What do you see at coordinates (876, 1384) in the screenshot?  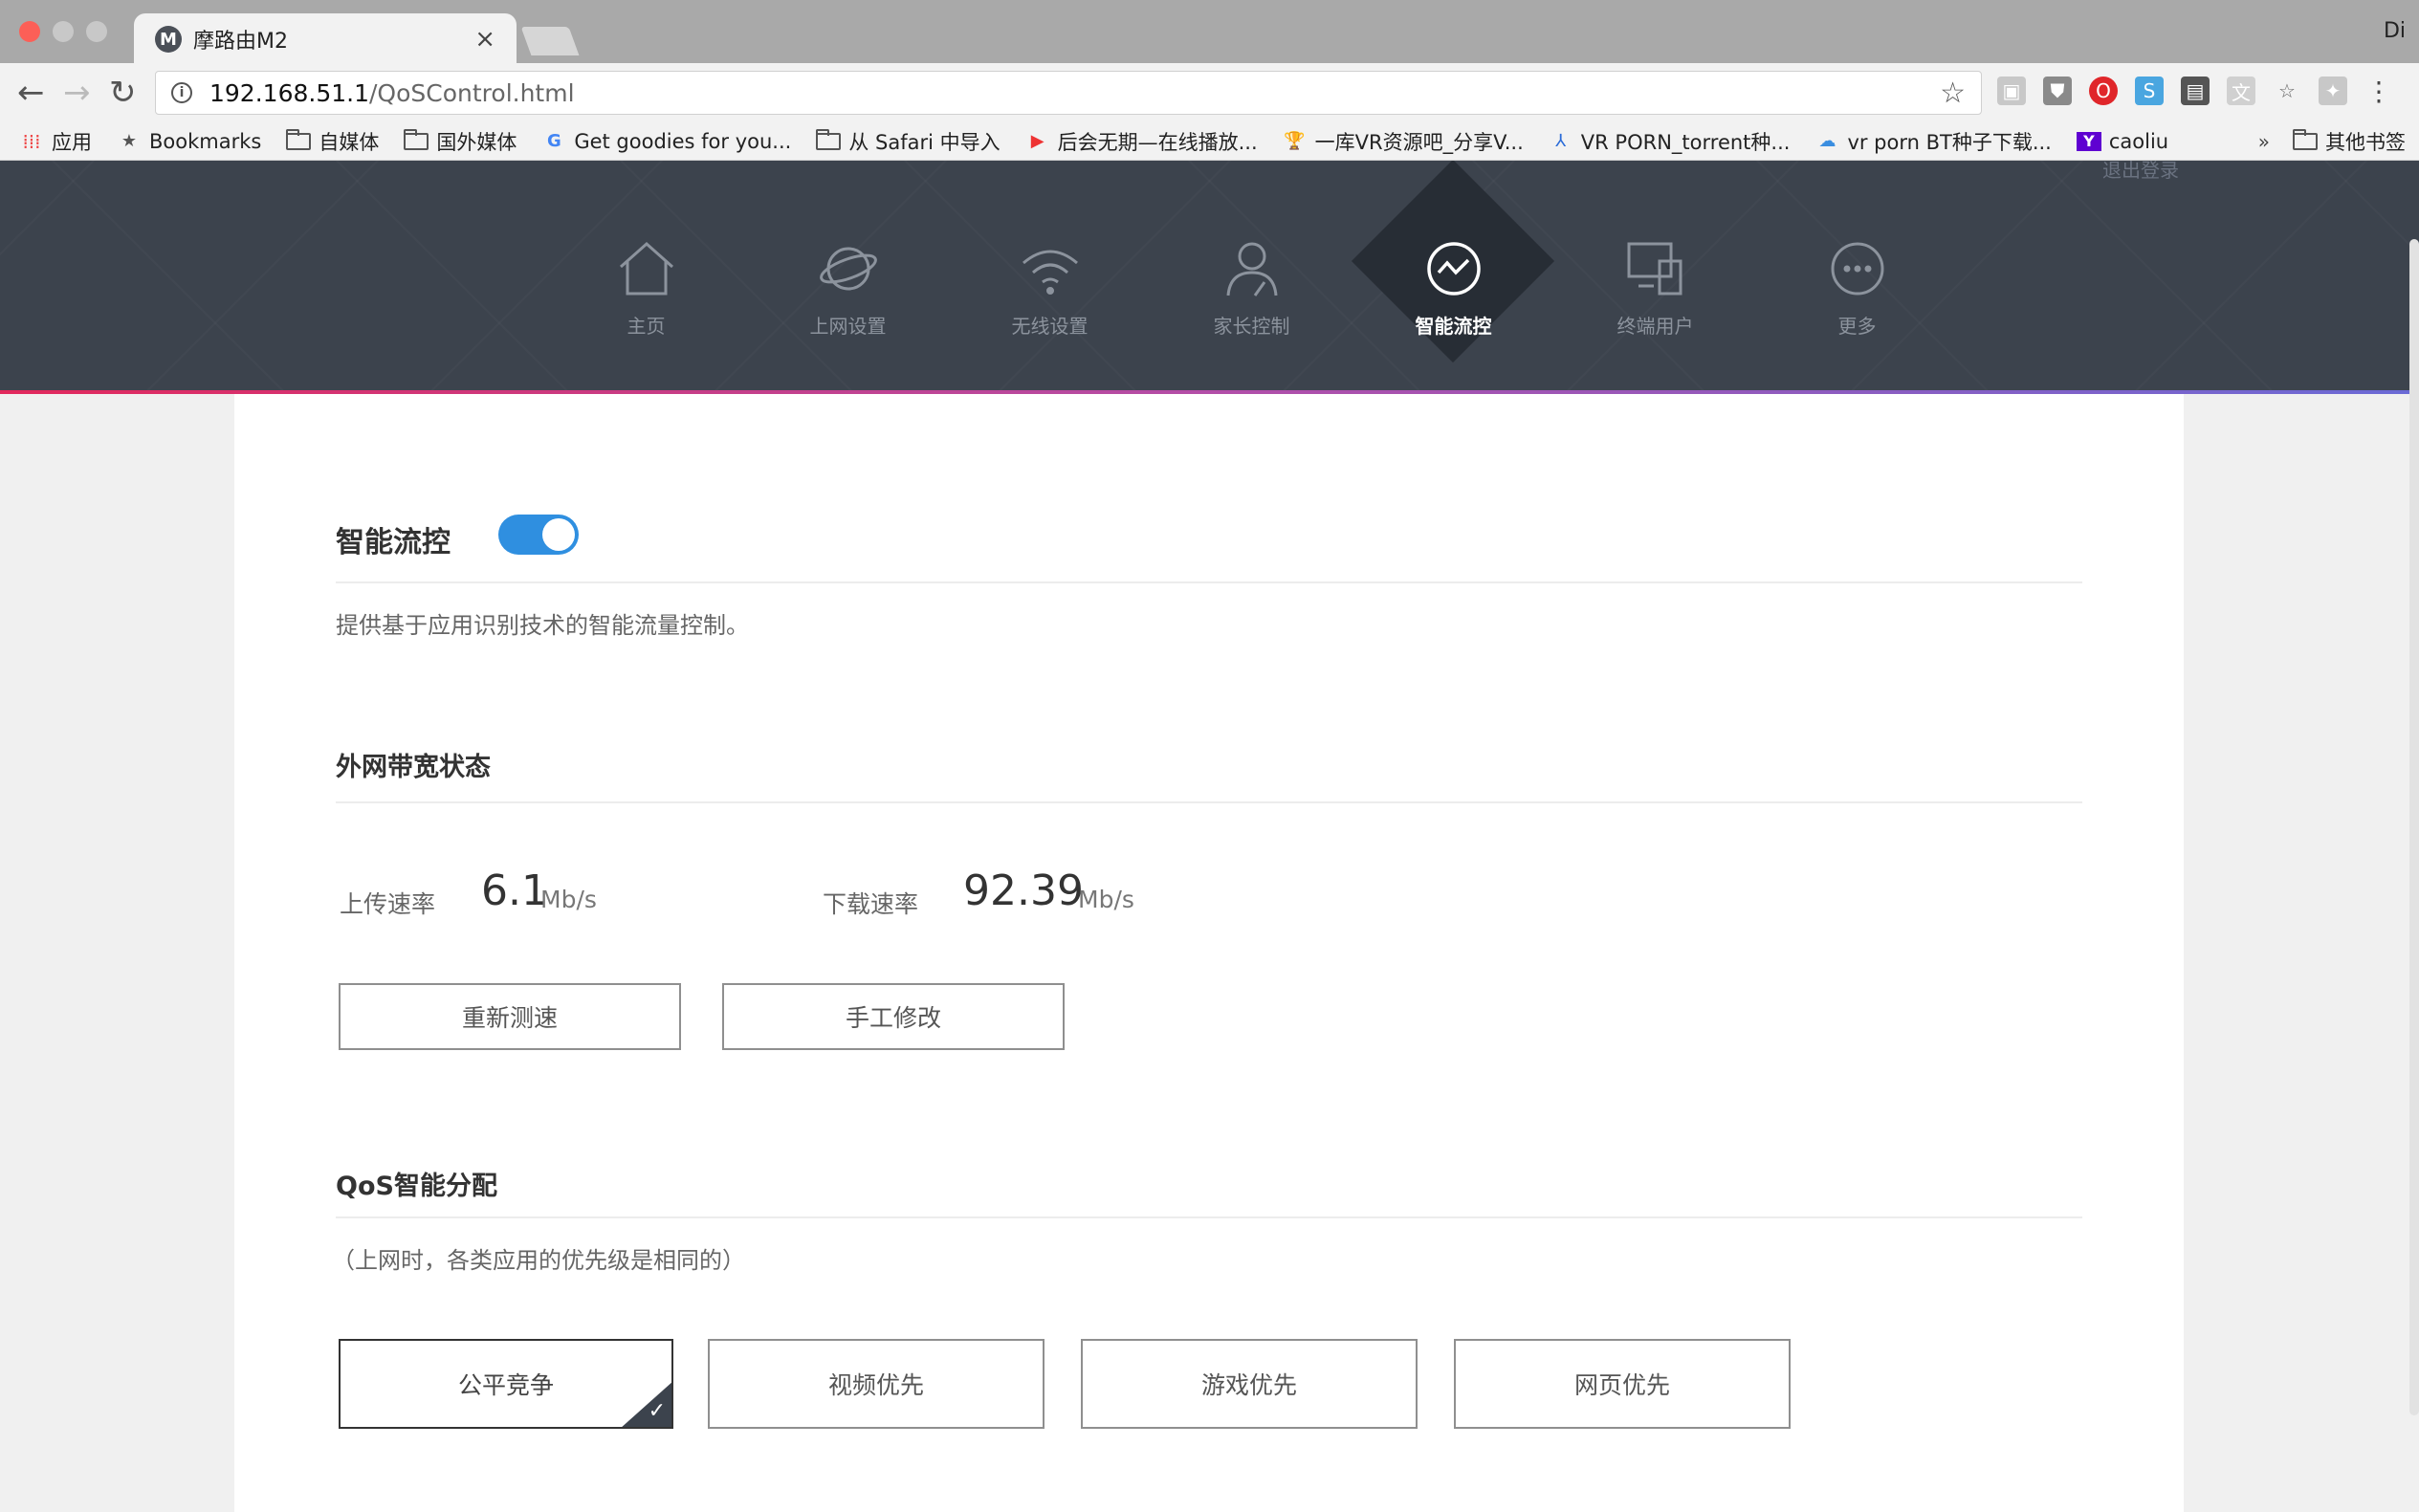 I see `mode-video-button: 视频优先` at bounding box center [876, 1384].